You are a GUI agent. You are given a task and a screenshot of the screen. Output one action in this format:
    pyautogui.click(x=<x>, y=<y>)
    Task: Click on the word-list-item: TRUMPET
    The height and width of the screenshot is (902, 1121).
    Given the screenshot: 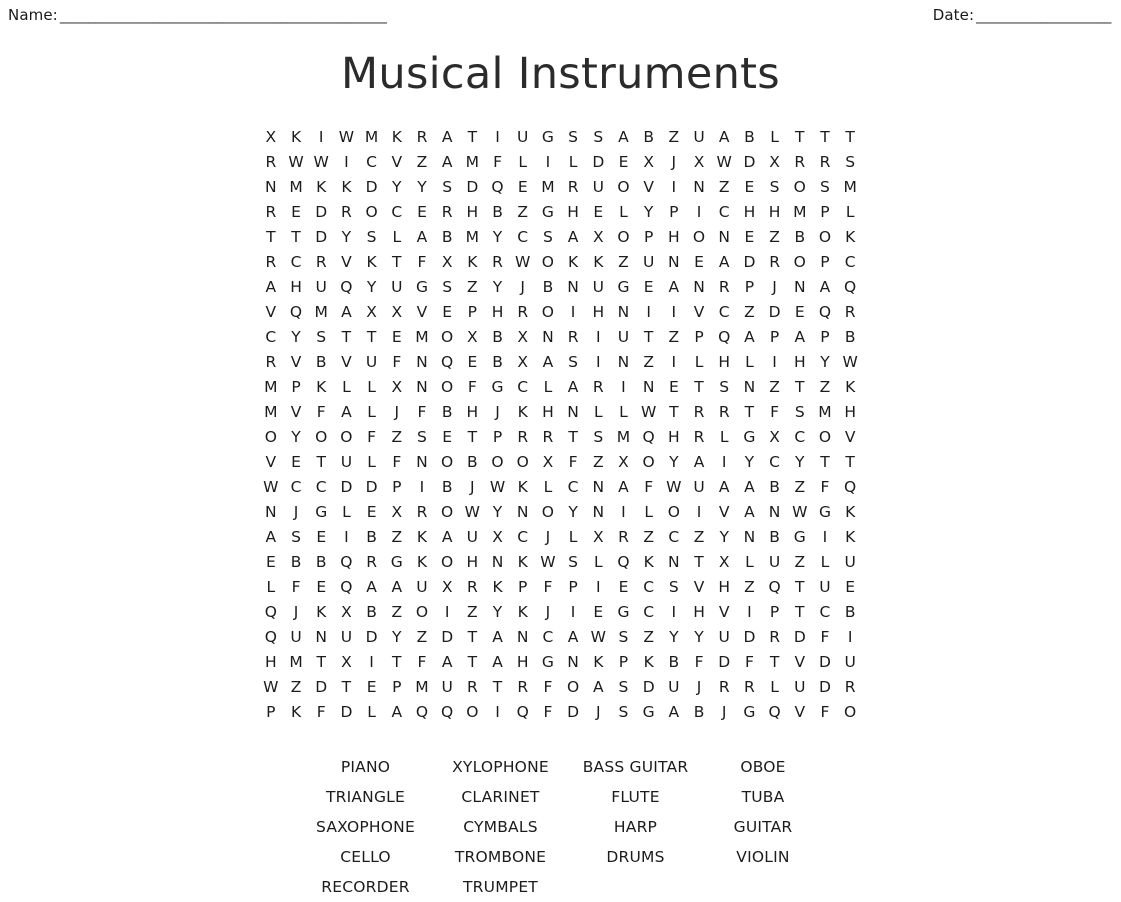 What is the action you would take?
    pyautogui.click(x=500, y=887)
    